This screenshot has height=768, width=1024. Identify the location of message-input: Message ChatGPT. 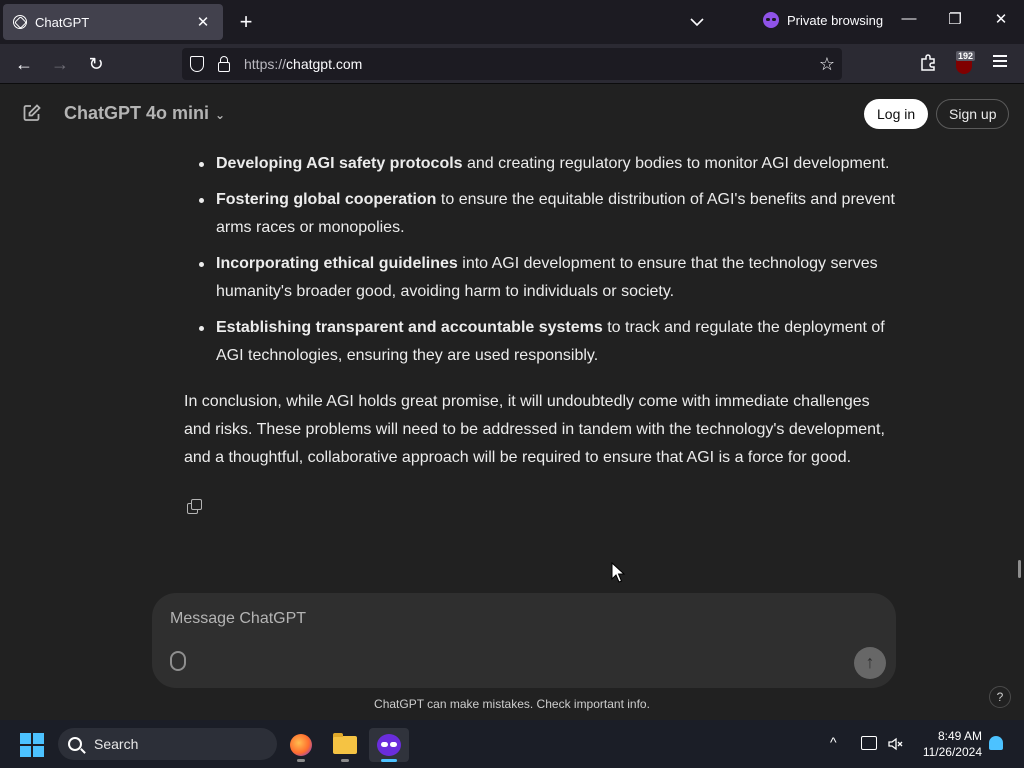
(238, 619).